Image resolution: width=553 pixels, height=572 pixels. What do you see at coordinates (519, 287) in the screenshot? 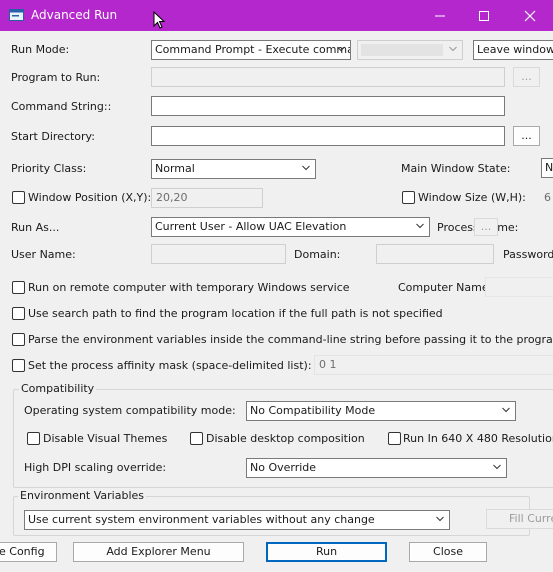
I see `computer-name-input` at bounding box center [519, 287].